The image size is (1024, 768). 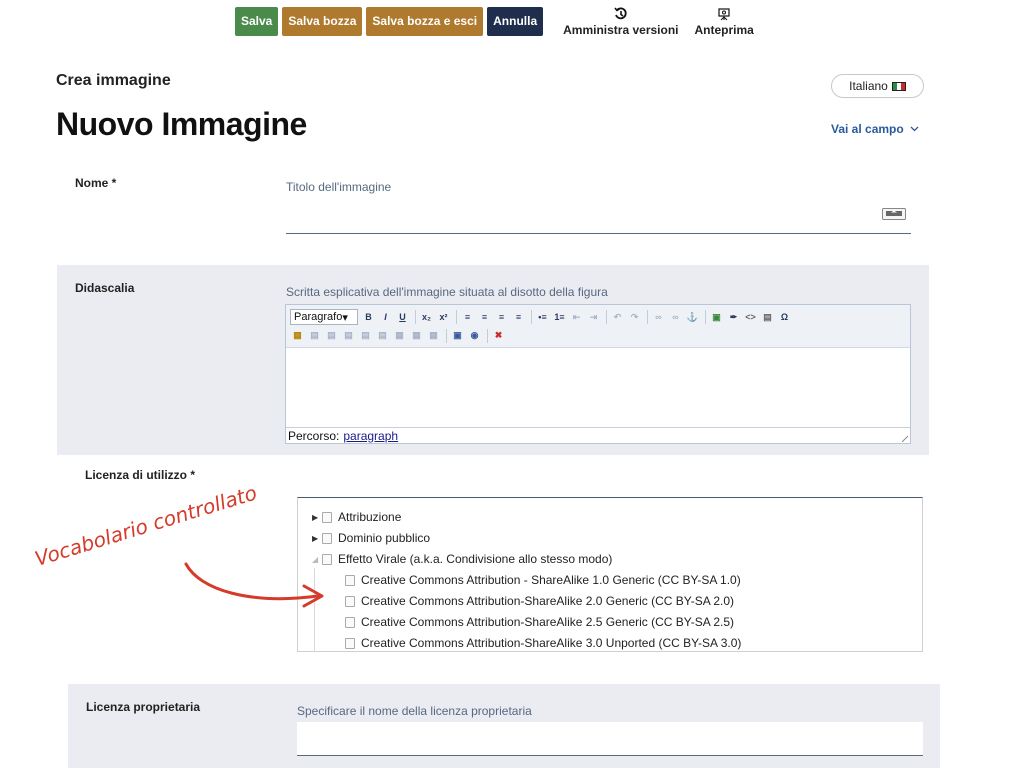 What do you see at coordinates (474, 335) in the screenshot?
I see `help-icon: ◉` at bounding box center [474, 335].